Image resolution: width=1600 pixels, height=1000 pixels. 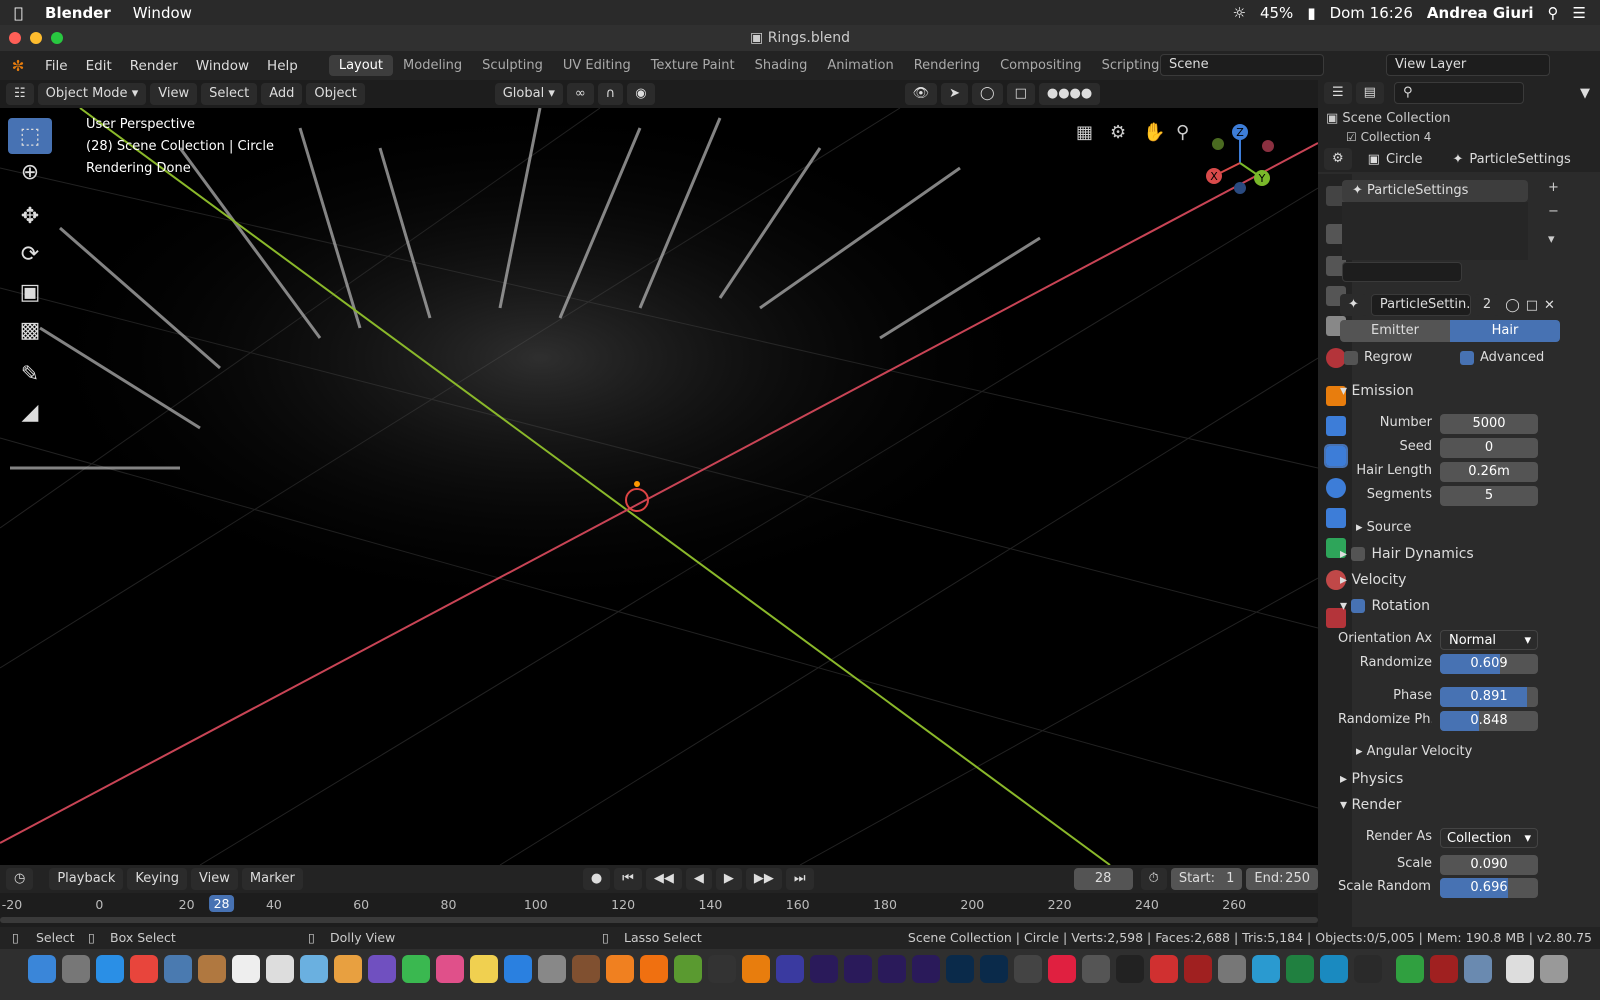 What do you see at coordinates (1153, 879) in the screenshot?
I see `stopwatch-icon: ⏱` at bounding box center [1153, 879].